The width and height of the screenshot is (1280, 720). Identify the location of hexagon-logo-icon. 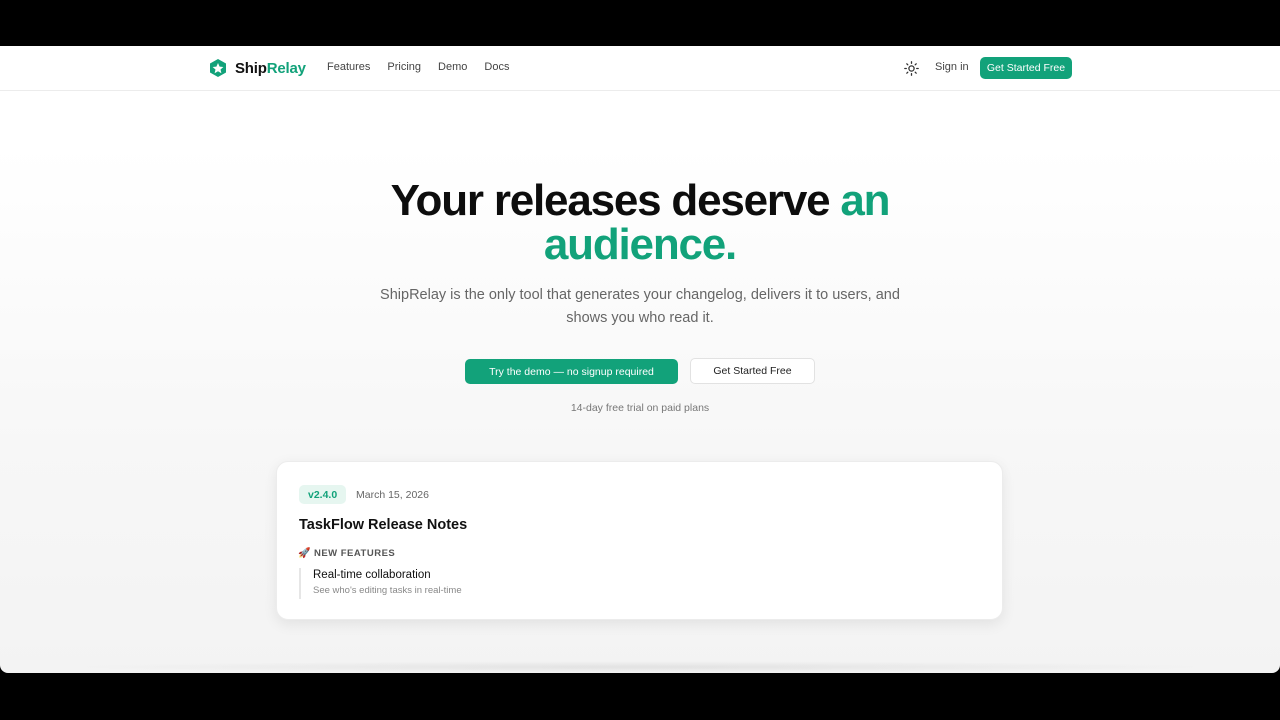
(218, 68).